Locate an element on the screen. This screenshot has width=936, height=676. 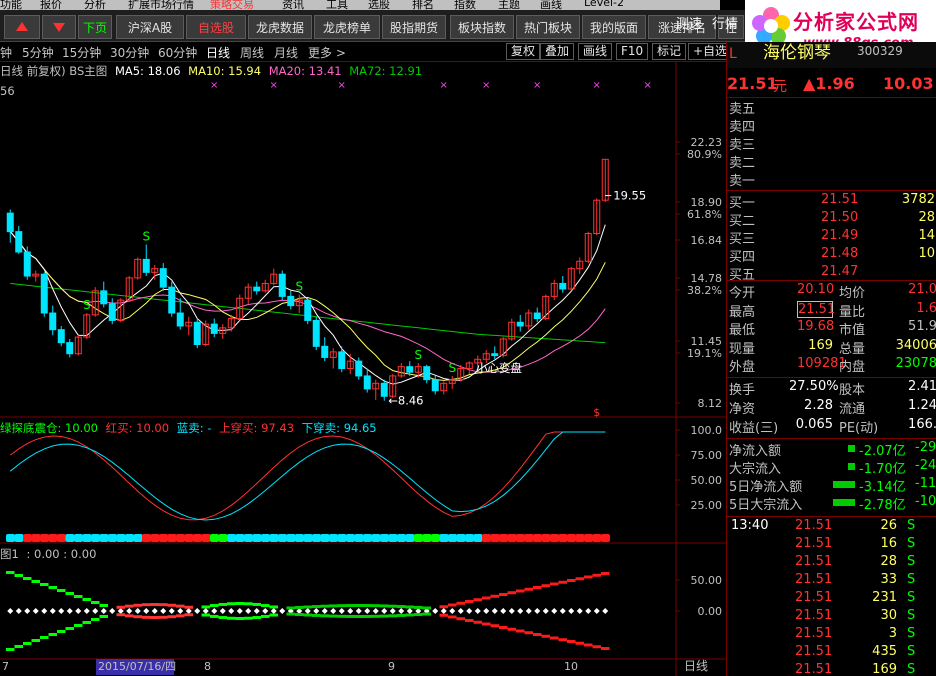
triangle-up-icon is located at coordinates (22, 26).